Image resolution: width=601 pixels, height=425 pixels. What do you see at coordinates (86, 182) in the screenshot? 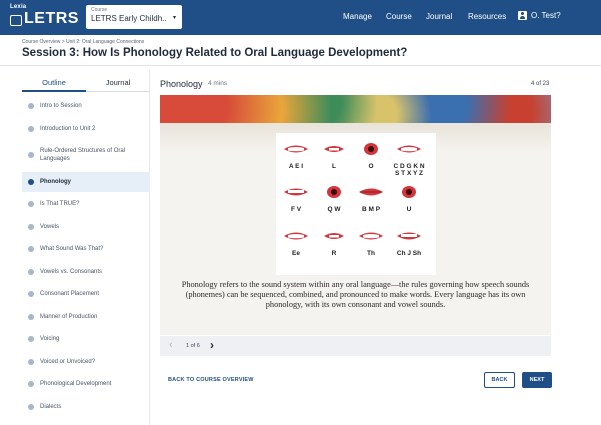
I see `sidebar-item: Phonology` at bounding box center [86, 182].